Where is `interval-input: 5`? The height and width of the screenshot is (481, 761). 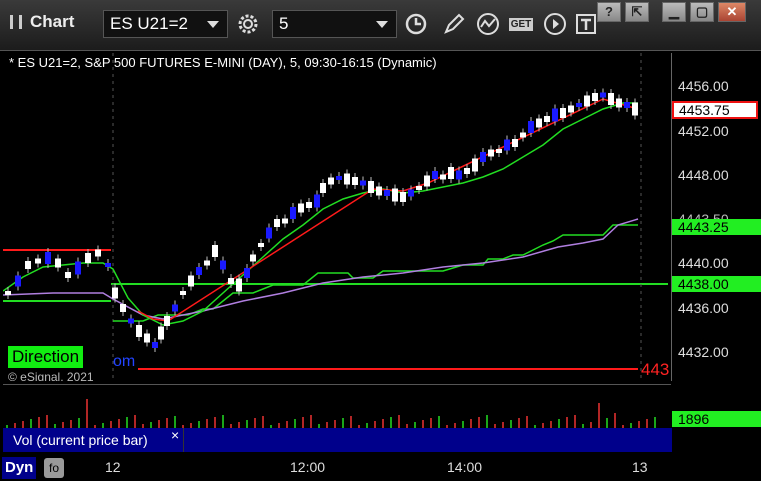
interval-input: 5 is located at coordinates (334, 24).